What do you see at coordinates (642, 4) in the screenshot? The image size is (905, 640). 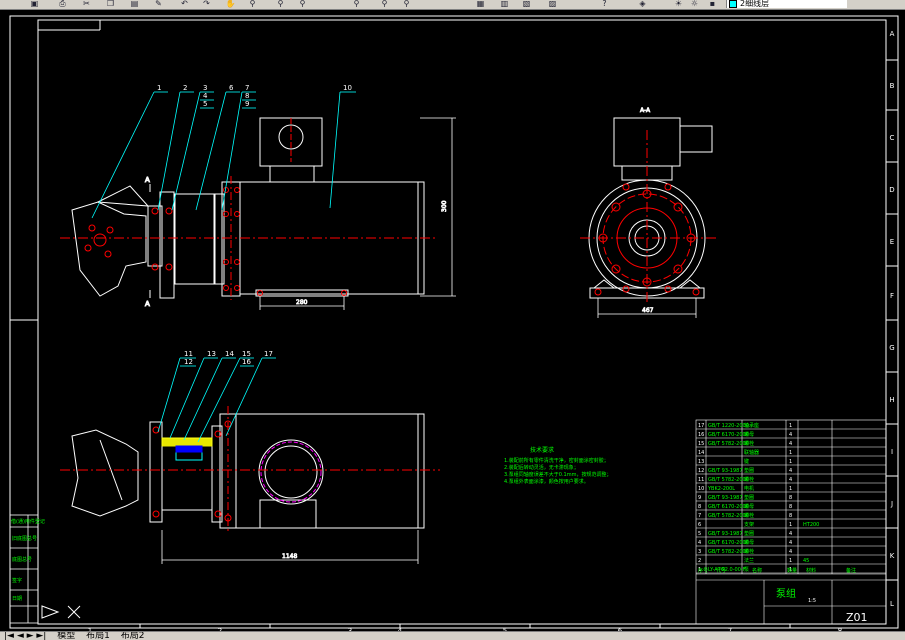 I see `layer-manager-icon: ◈` at bounding box center [642, 4].